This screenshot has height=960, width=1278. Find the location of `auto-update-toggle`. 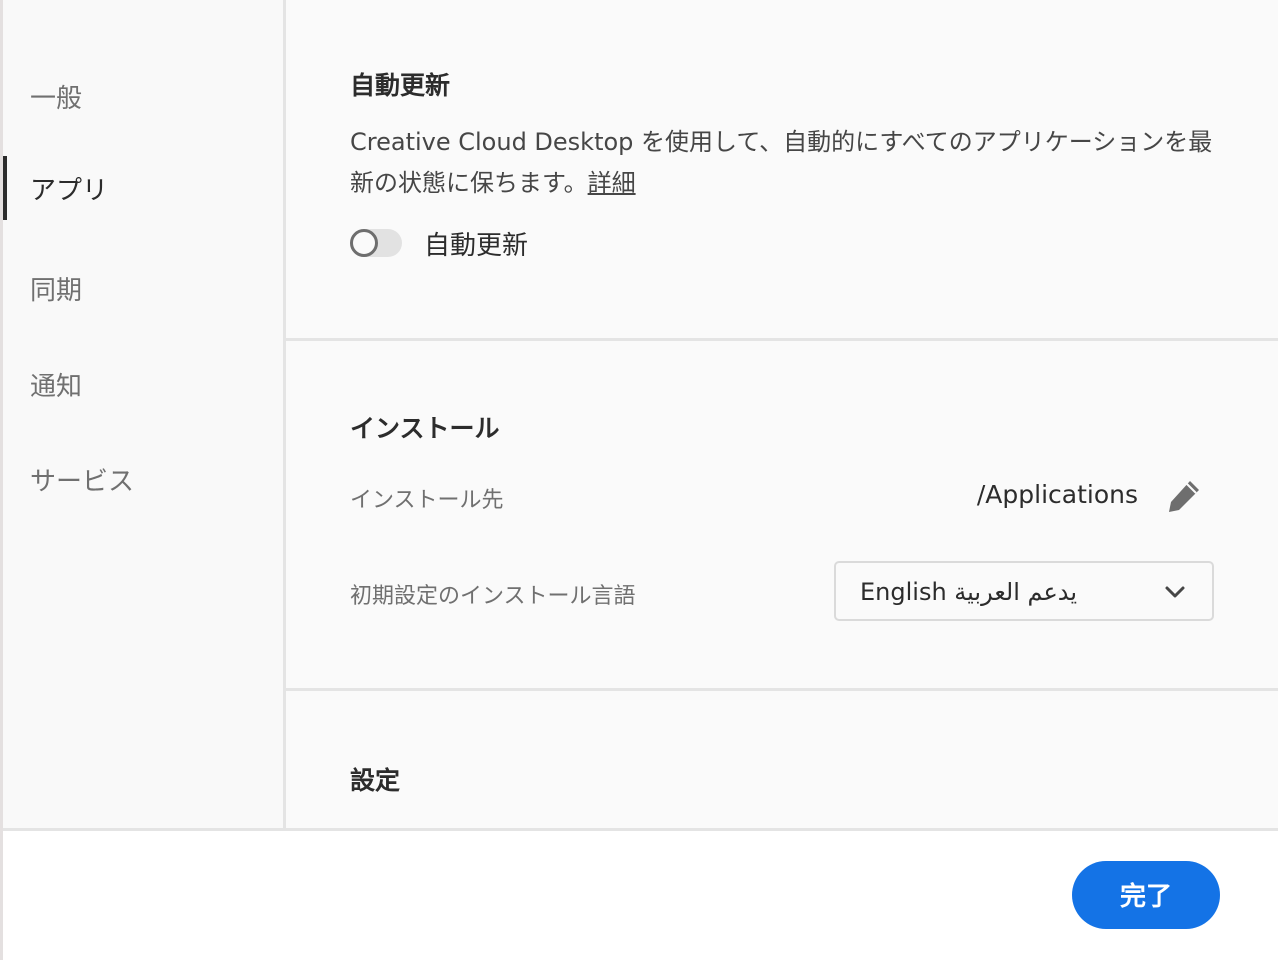

auto-update-toggle is located at coordinates (376, 243).